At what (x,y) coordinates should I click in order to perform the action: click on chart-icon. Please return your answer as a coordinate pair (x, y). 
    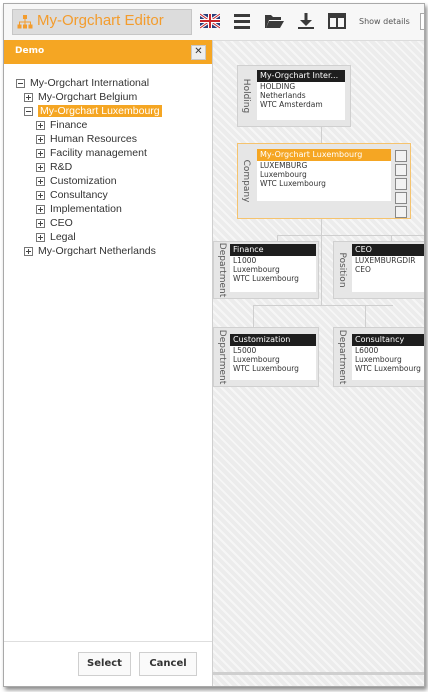
    Looking at the image, I should click on (401, 156).